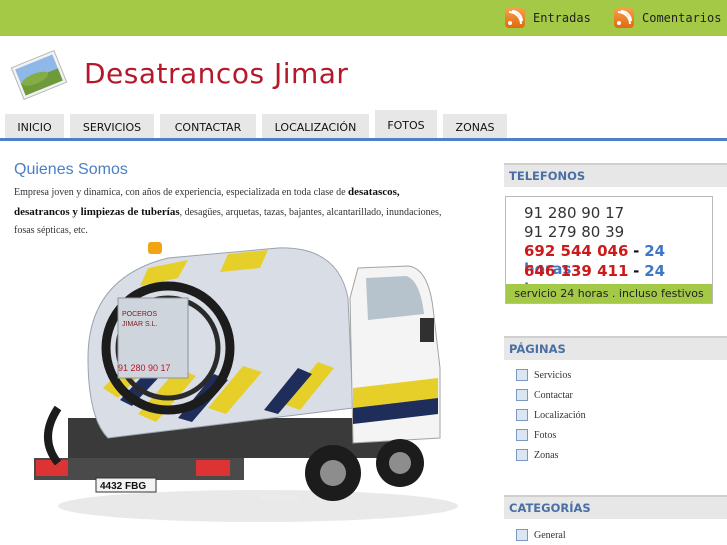 Image resolution: width=727 pixels, height=545 pixels. I want to click on page-link-zonas: Zonas, so click(537, 455).